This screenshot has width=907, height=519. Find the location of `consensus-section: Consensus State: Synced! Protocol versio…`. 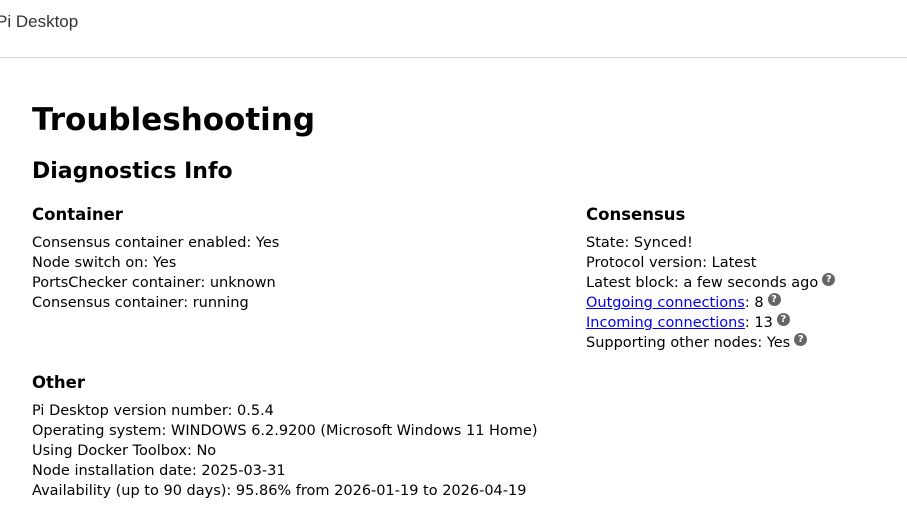

consensus-section: Consensus State: Synced! Protocol versio… is located at coordinates (711, 278).